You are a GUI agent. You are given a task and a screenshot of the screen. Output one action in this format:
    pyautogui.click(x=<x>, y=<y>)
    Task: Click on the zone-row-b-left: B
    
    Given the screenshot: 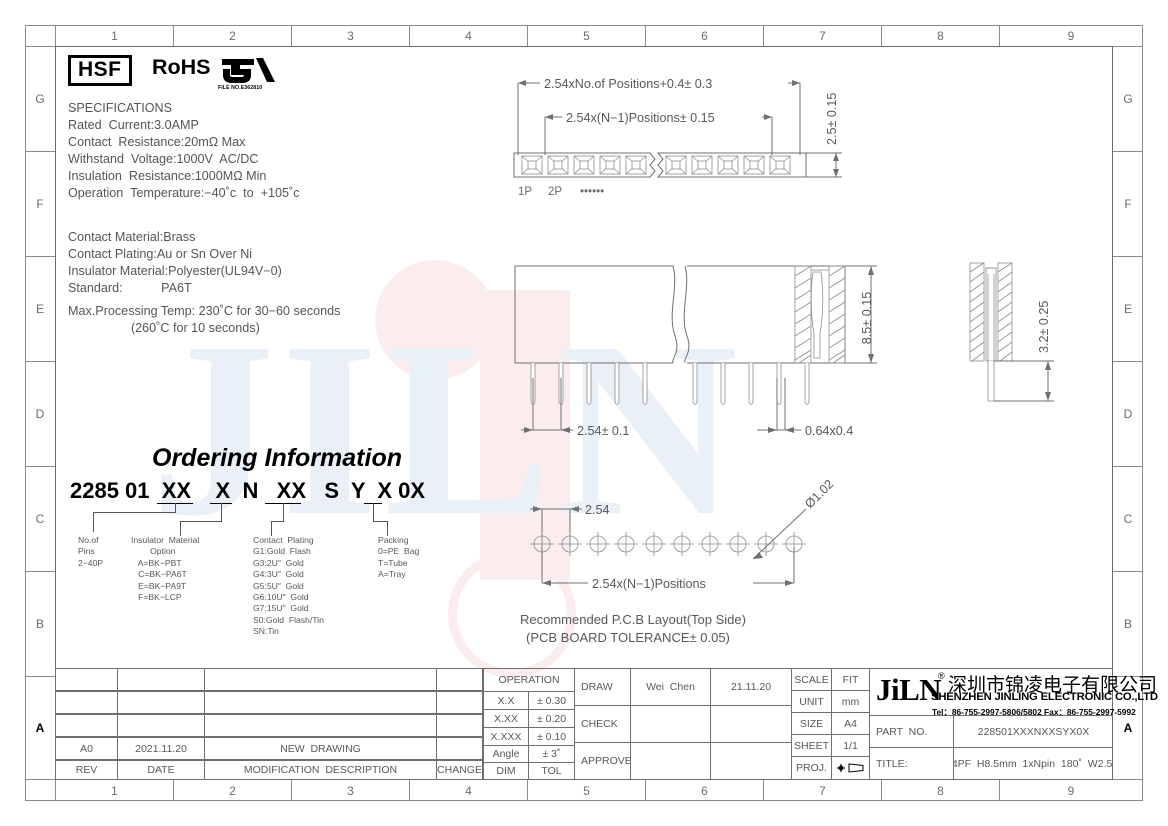 What is the action you would take?
    pyautogui.click(x=40, y=623)
    